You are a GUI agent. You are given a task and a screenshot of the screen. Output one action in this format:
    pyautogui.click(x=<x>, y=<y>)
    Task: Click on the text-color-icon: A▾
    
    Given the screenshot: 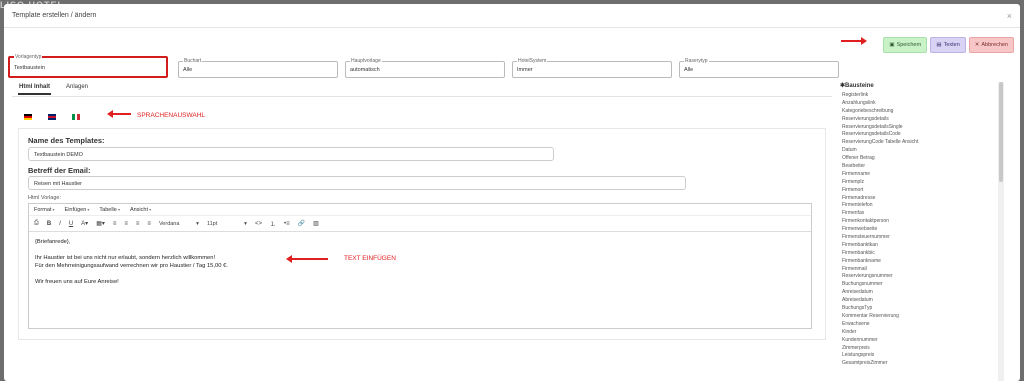 What is the action you would take?
    pyautogui.click(x=84, y=223)
    